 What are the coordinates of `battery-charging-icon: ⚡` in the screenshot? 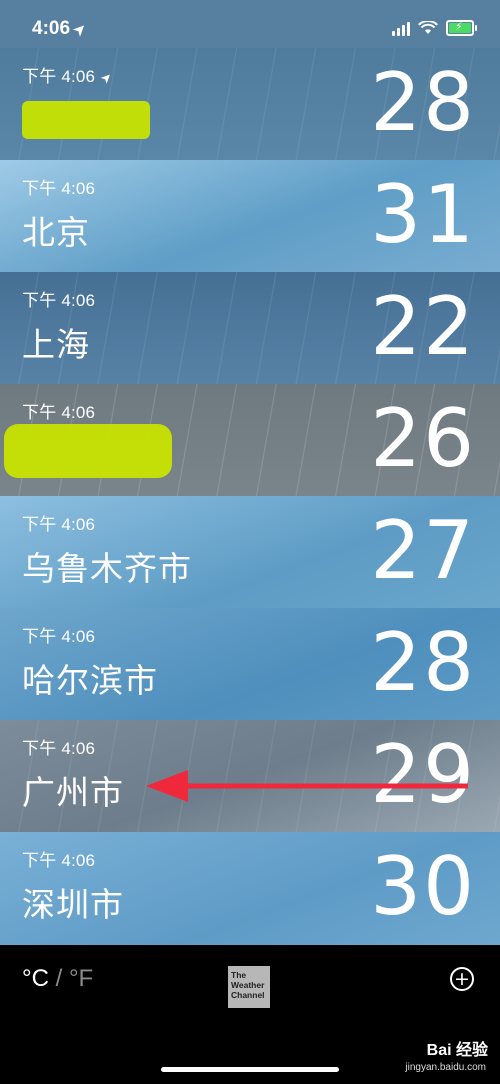 It's located at (461, 28).